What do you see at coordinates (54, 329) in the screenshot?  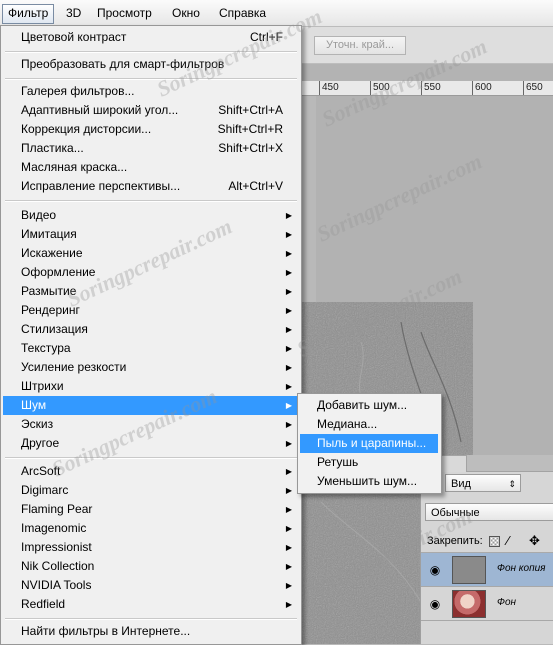 I see `menu-item-label: Стилизация` at bounding box center [54, 329].